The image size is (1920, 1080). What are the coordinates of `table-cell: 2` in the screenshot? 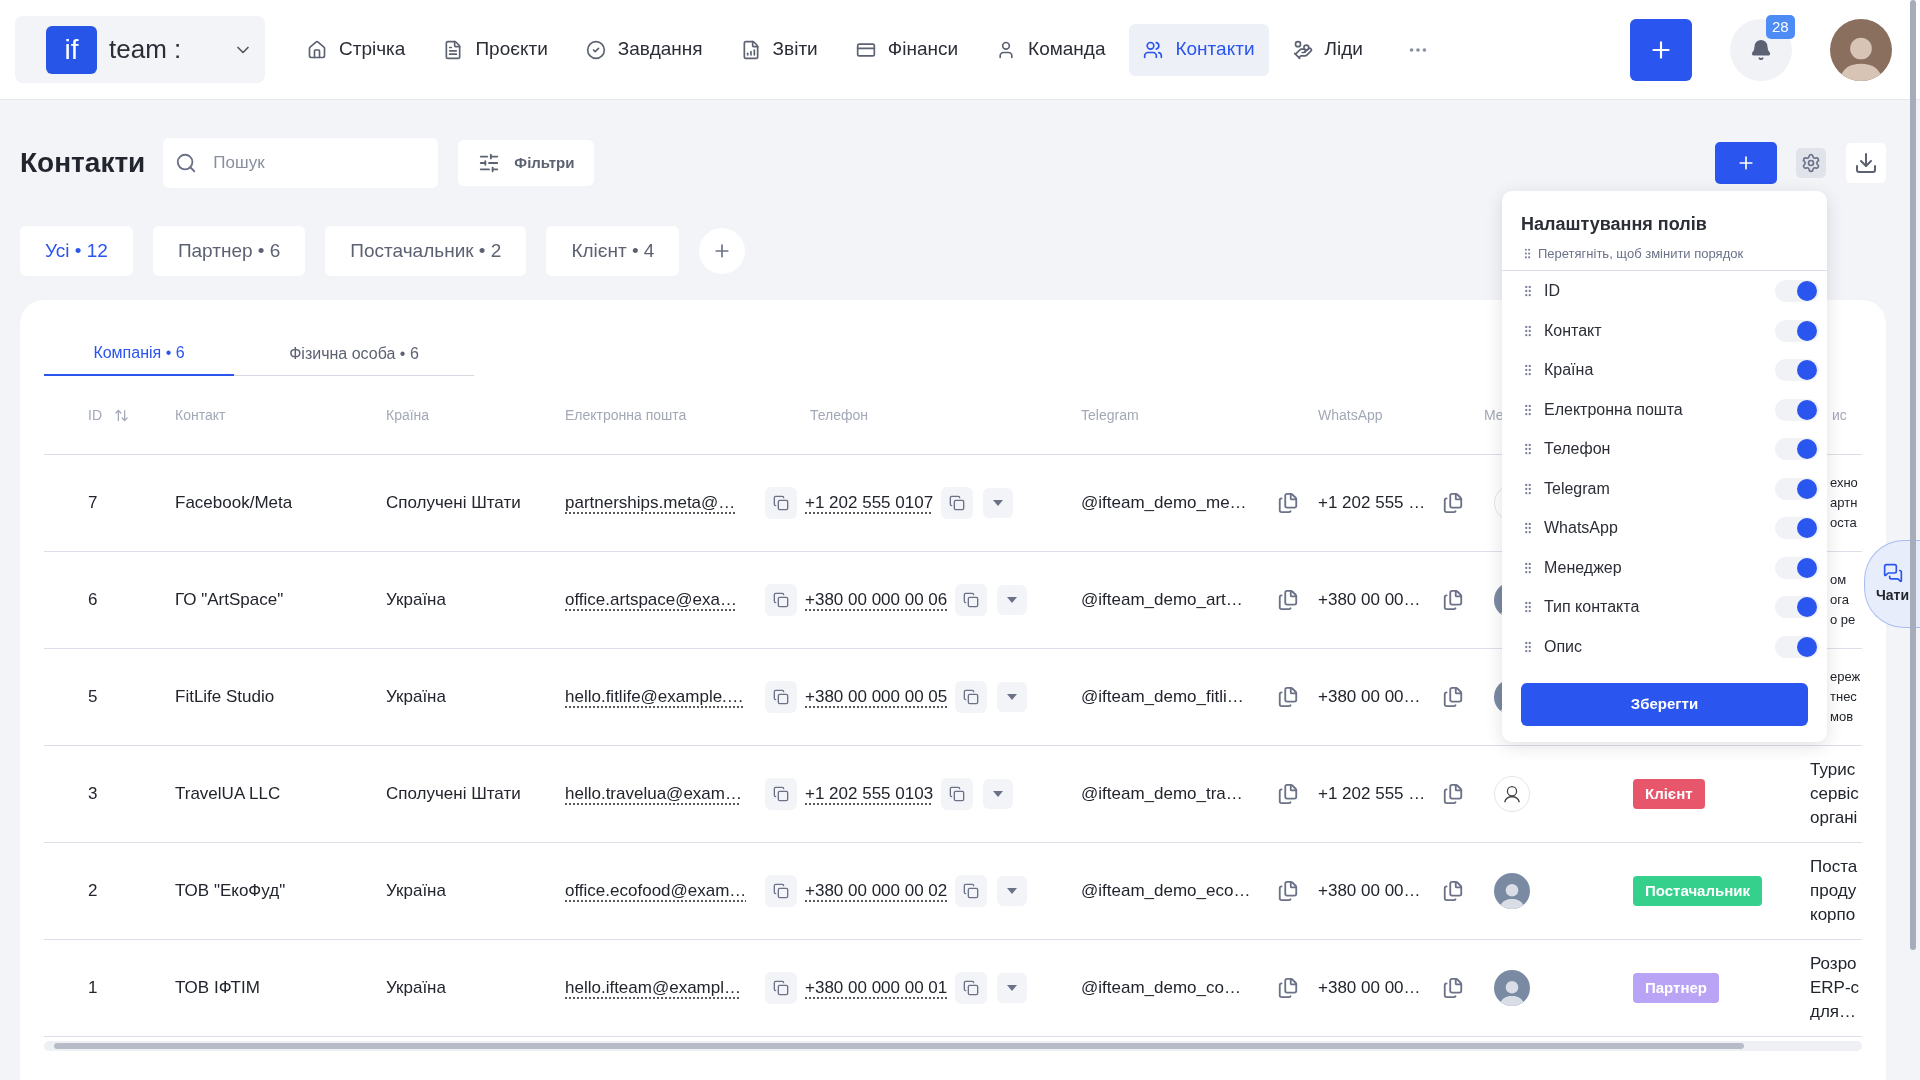 It's located at (93, 891).